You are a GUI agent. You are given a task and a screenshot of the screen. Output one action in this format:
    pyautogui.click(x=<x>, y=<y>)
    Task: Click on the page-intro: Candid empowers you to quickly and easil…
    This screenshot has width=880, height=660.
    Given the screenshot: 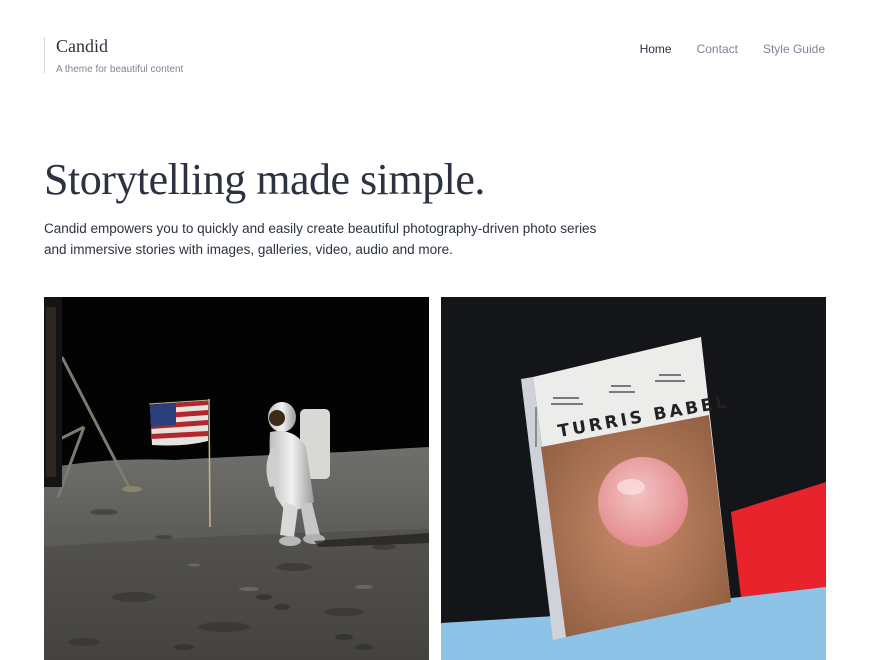 What is the action you would take?
    pyautogui.click(x=320, y=239)
    